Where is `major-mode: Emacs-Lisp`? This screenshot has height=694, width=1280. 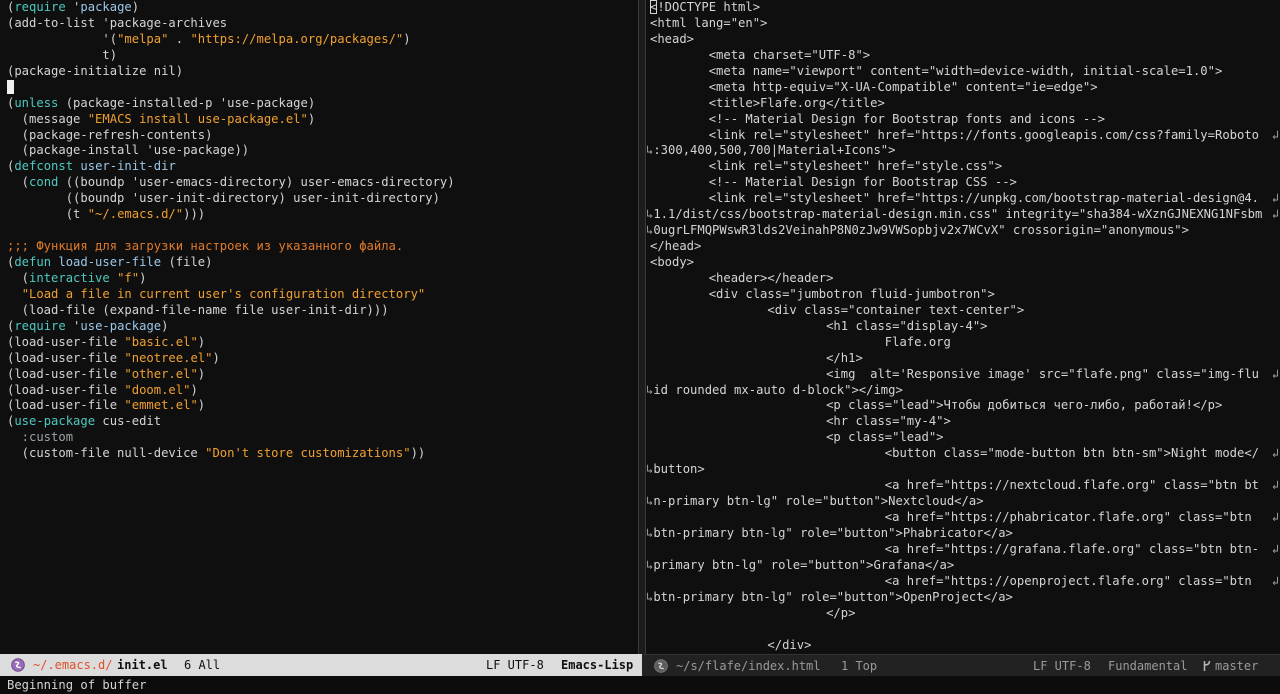
major-mode: Emacs-Lisp is located at coordinates (597, 665).